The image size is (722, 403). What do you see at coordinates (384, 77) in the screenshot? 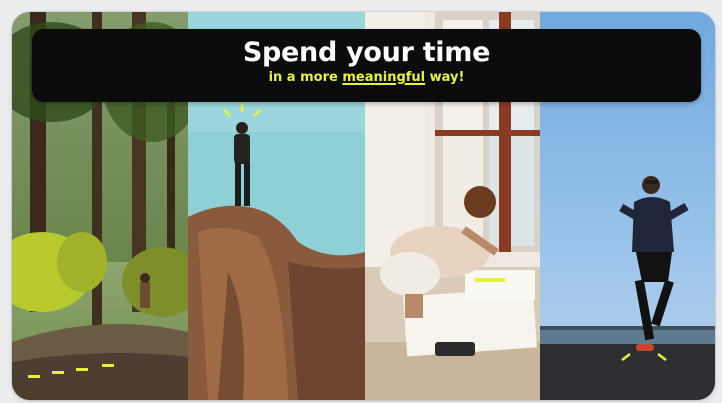
I see `subtitle-highlight: meaningful` at bounding box center [384, 77].